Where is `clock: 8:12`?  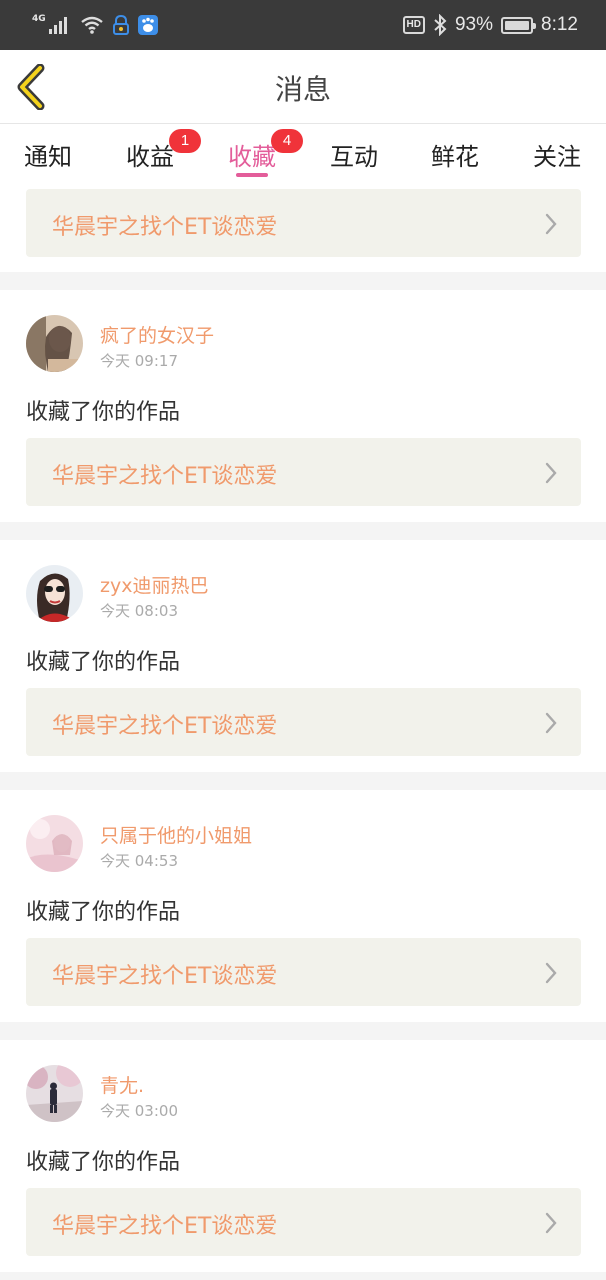
clock: 8:12 is located at coordinates (559, 24).